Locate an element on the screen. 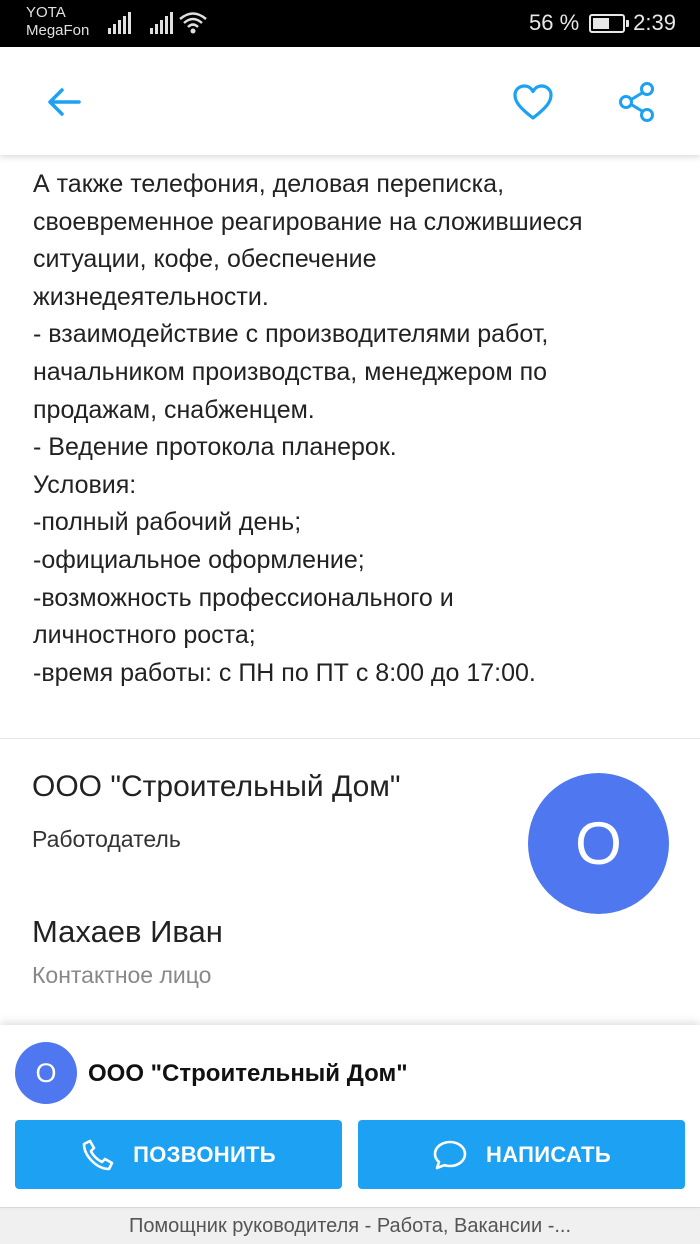 Image resolution: width=700 pixels, height=1244 pixels. write-button: НАПИСАТЬ is located at coordinates (521, 1154).